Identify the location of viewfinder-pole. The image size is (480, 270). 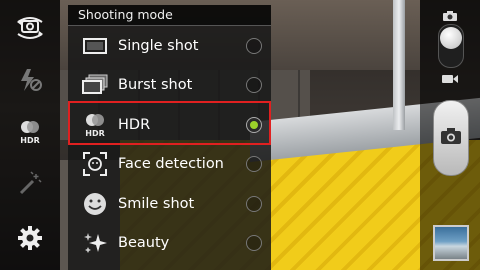
(399, 65).